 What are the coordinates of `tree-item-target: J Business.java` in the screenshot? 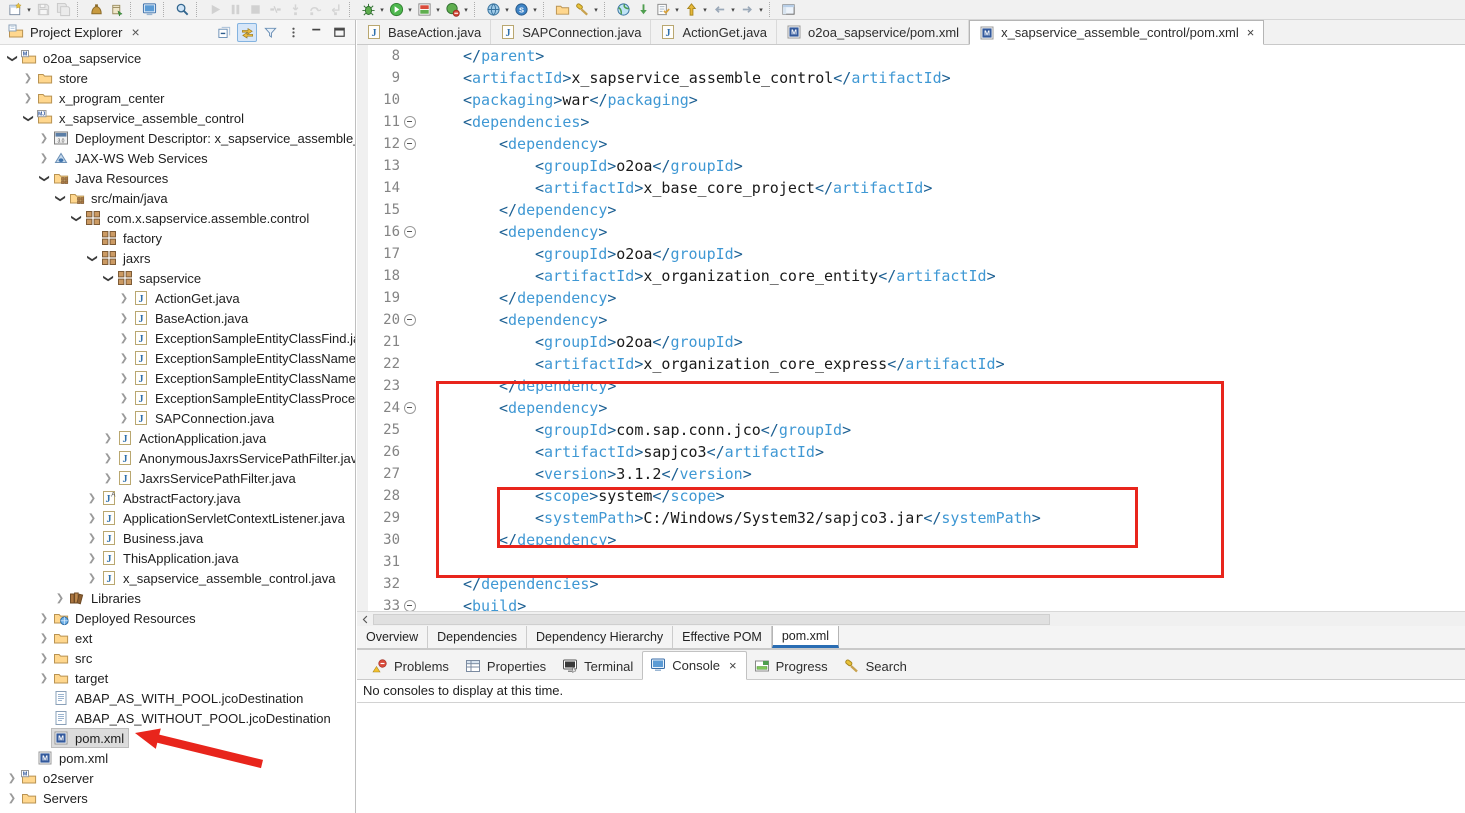 It's located at (153, 538).